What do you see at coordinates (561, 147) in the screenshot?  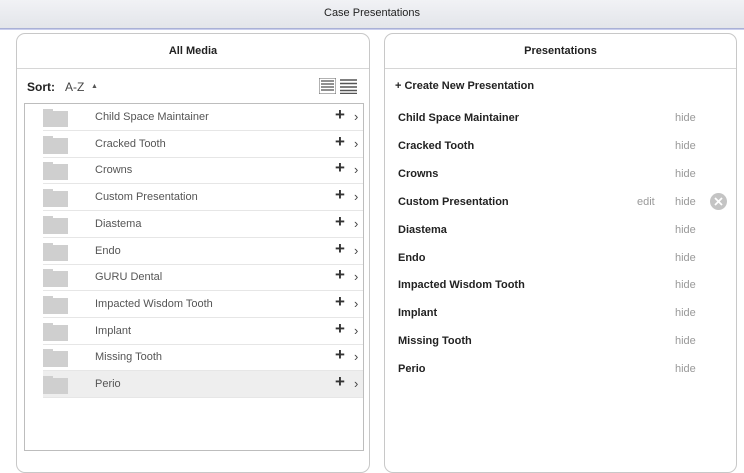 I see `presentation-item: Cracked Tooth hide` at bounding box center [561, 147].